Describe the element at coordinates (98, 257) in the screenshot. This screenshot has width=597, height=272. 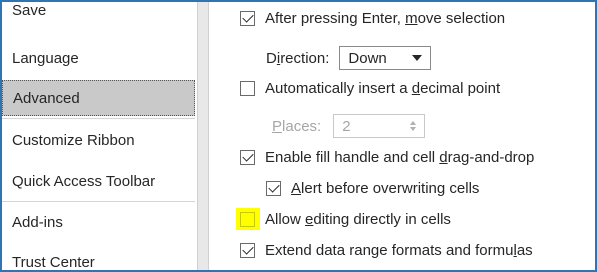
I see `sidebar-item-trust-center: Trust Center` at that location.